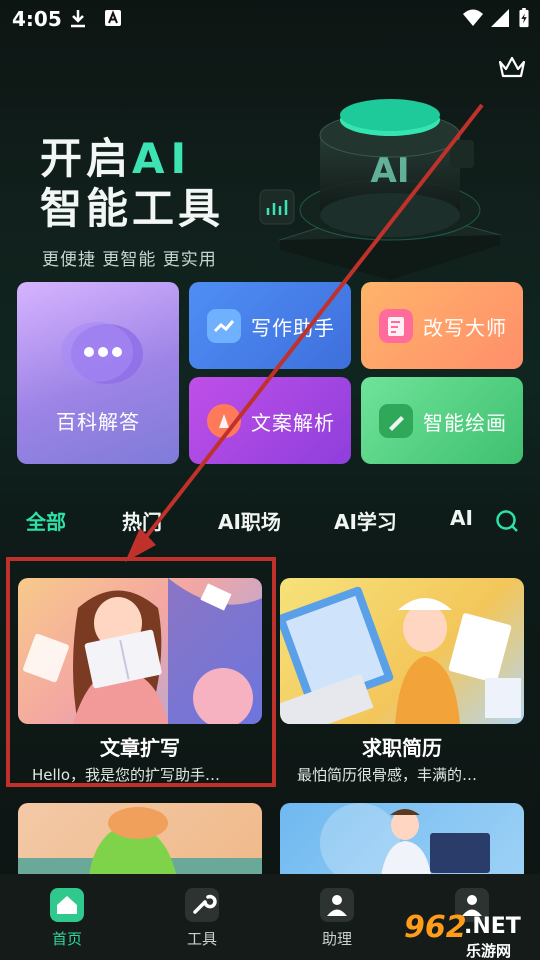  What do you see at coordinates (465, 328) in the screenshot?
I see `tool-label: 改写大师` at bounding box center [465, 328].